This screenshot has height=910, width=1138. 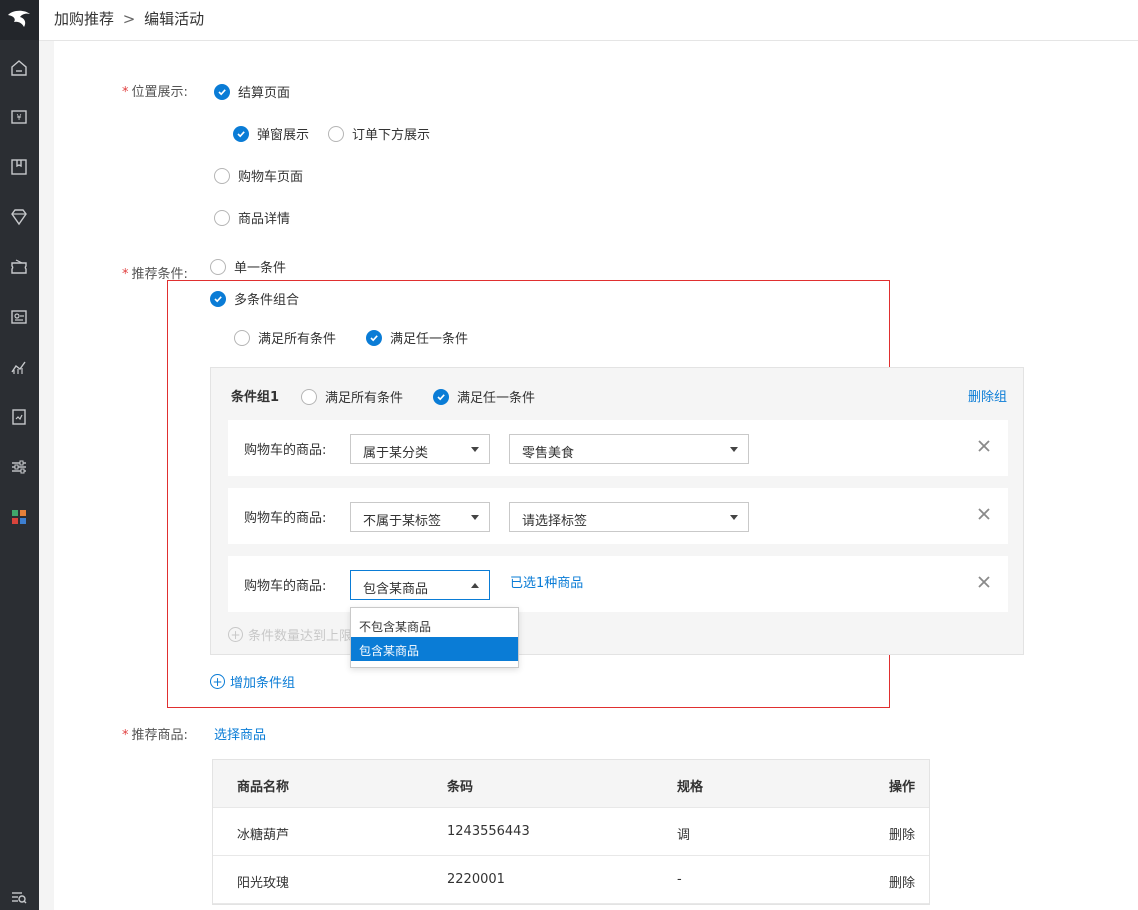 What do you see at coordinates (460, 787) in the screenshot?
I see `column-header: 条码` at bounding box center [460, 787].